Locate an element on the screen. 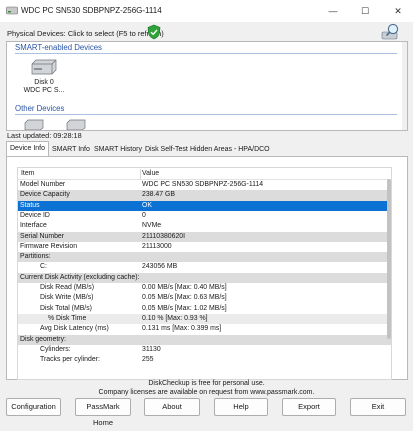 The height and width of the screenshot is (431, 413). column-divider is located at coordinates (140, 174).